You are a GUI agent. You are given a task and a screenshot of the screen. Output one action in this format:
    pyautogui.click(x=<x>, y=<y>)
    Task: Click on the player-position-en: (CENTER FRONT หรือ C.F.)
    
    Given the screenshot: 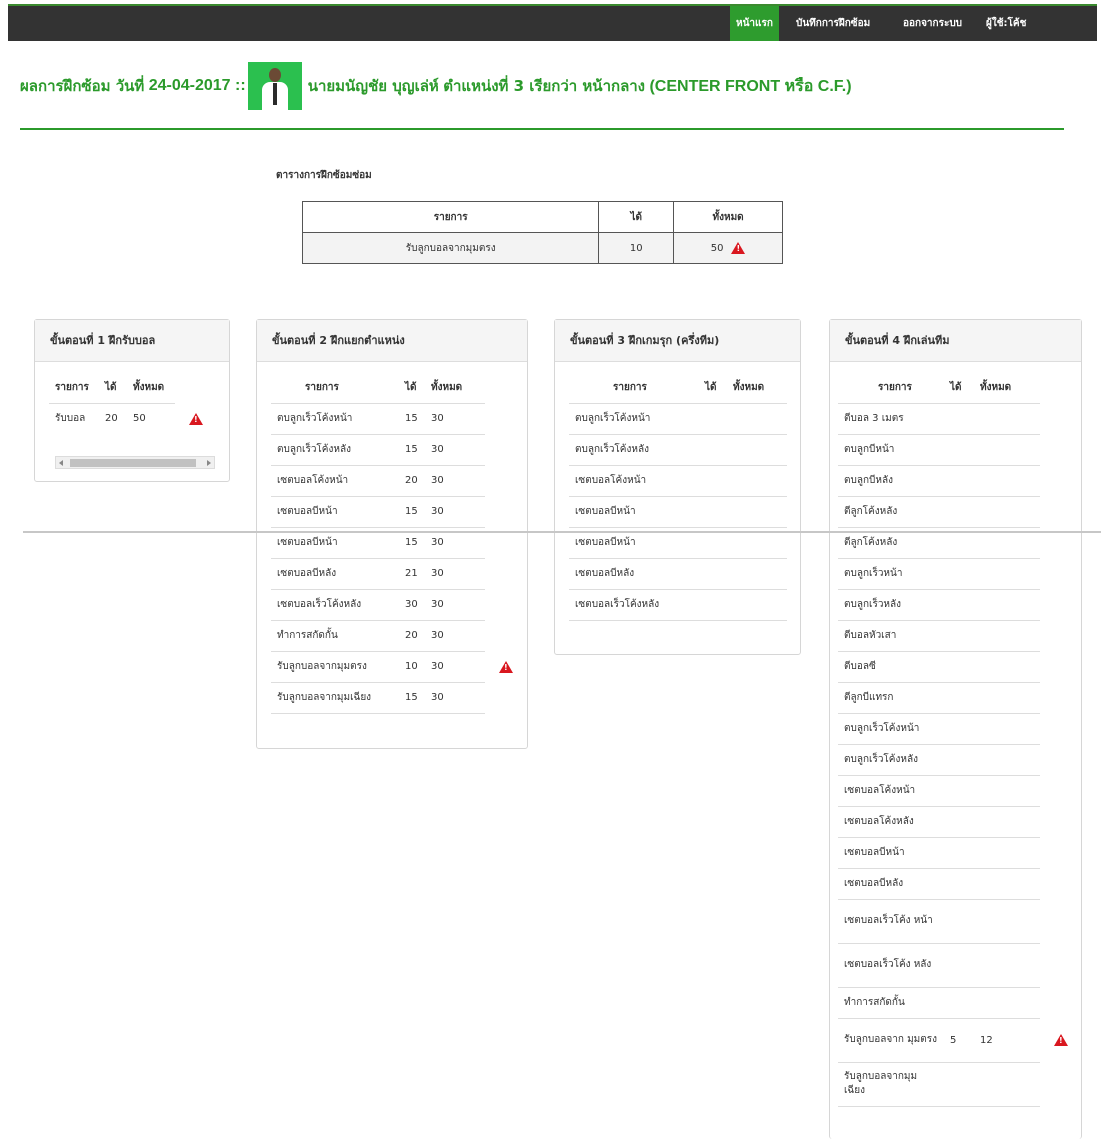 What is the action you would take?
    pyautogui.click(x=750, y=86)
    